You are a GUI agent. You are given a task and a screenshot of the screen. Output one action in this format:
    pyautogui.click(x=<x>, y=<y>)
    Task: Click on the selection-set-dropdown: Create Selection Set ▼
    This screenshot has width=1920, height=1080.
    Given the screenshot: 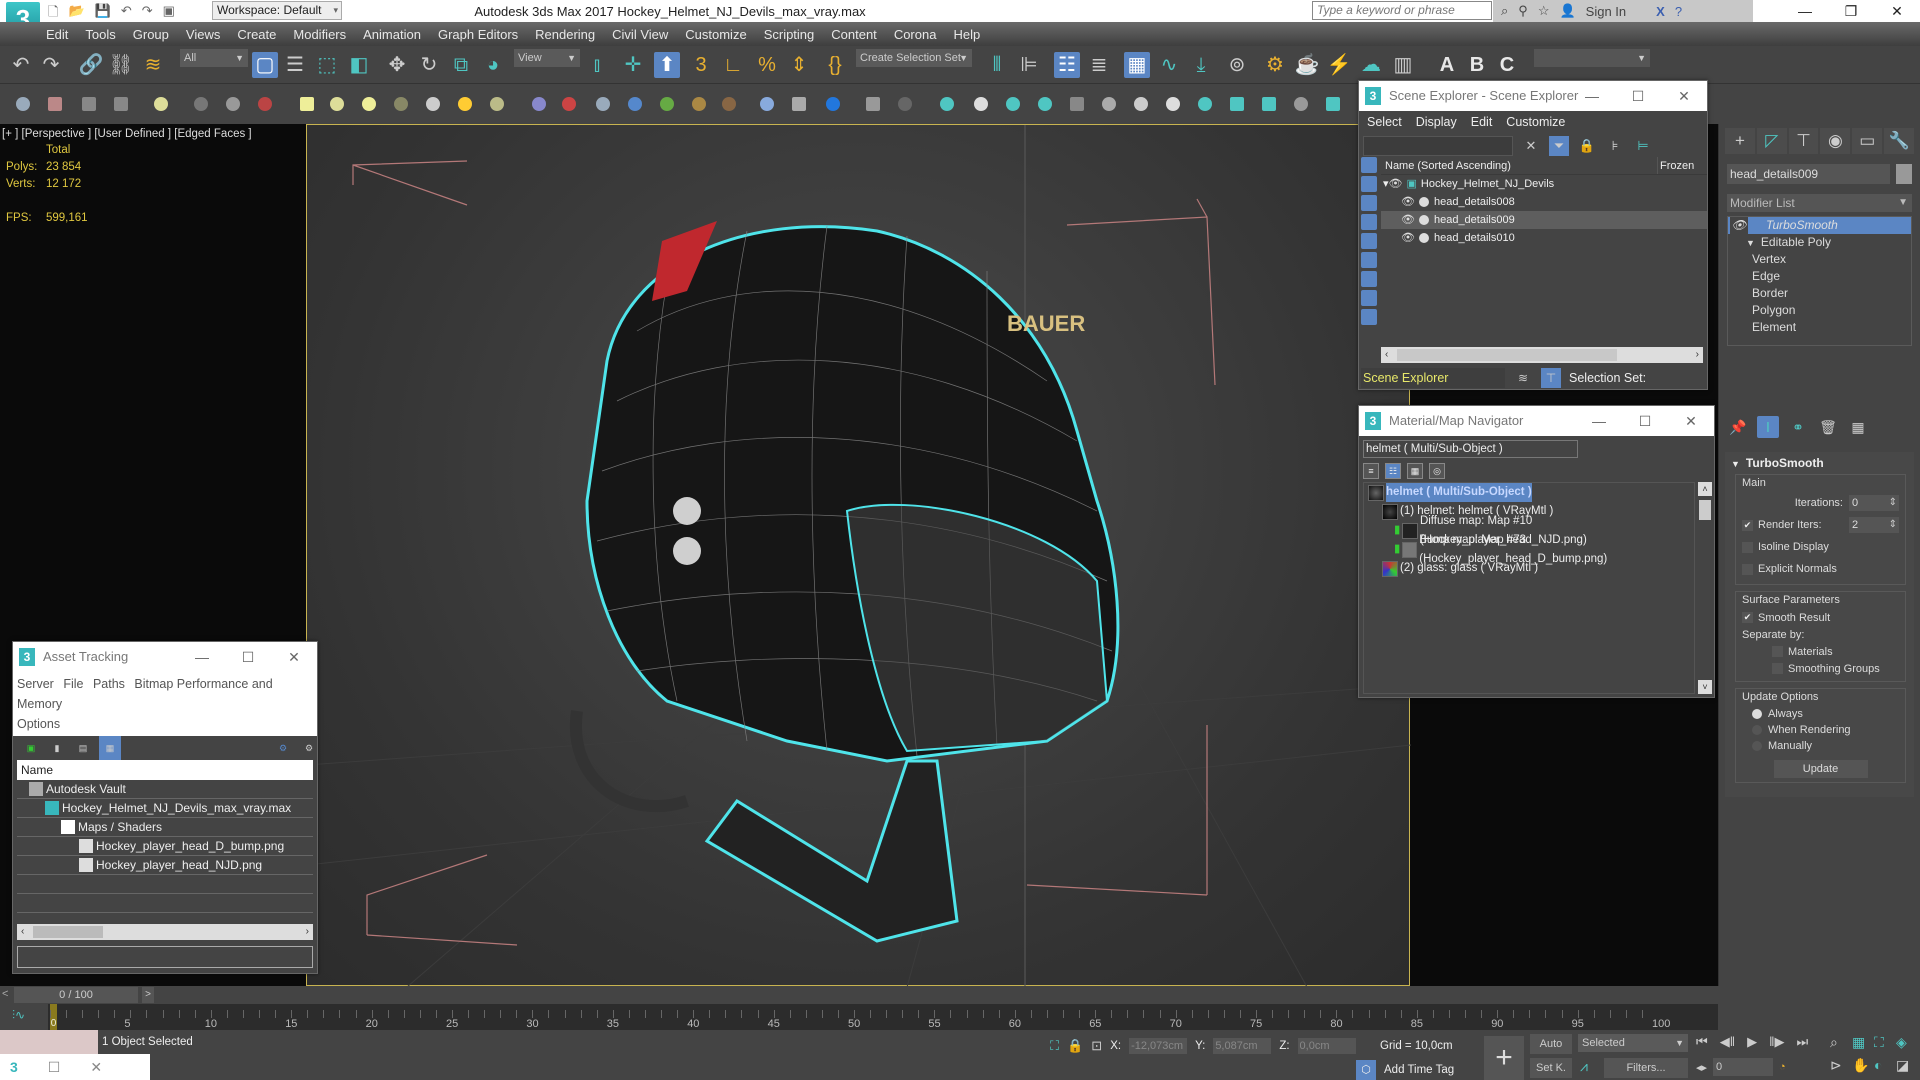 What is the action you would take?
    pyautogui.click(x=914, y=58)
    